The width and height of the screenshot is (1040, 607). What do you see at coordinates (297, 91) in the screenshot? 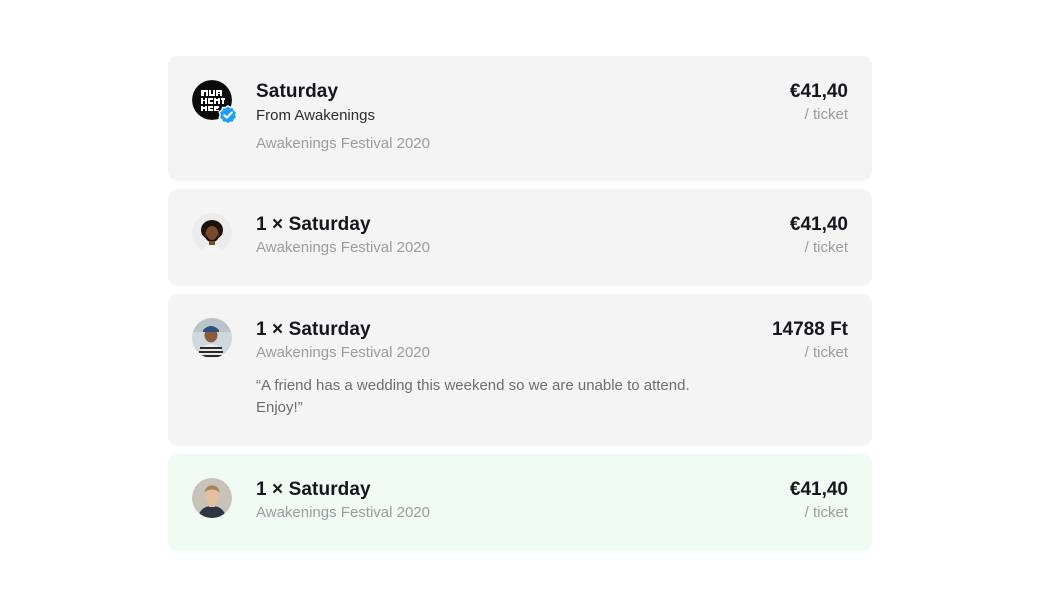
I see `listing-title: Saturday` at bounding box center [297, 91].